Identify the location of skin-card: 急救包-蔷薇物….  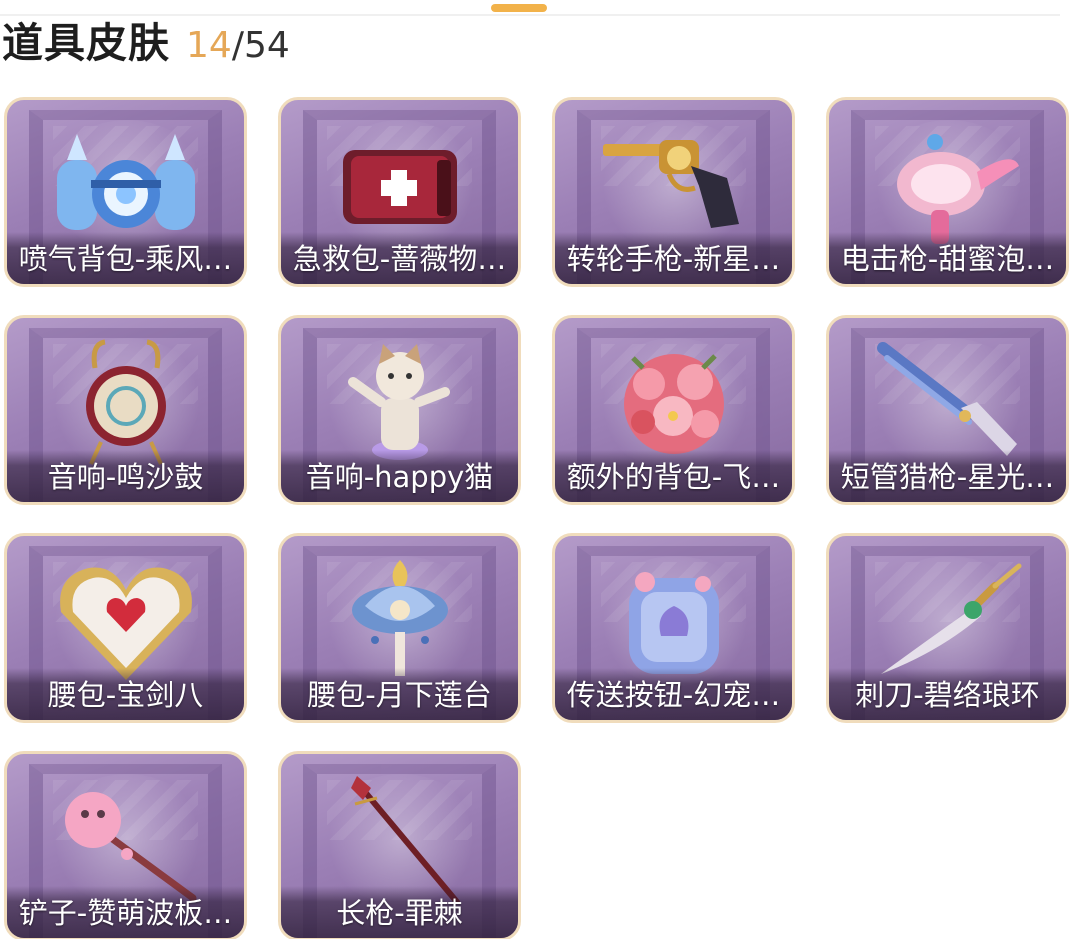
(399, 192).